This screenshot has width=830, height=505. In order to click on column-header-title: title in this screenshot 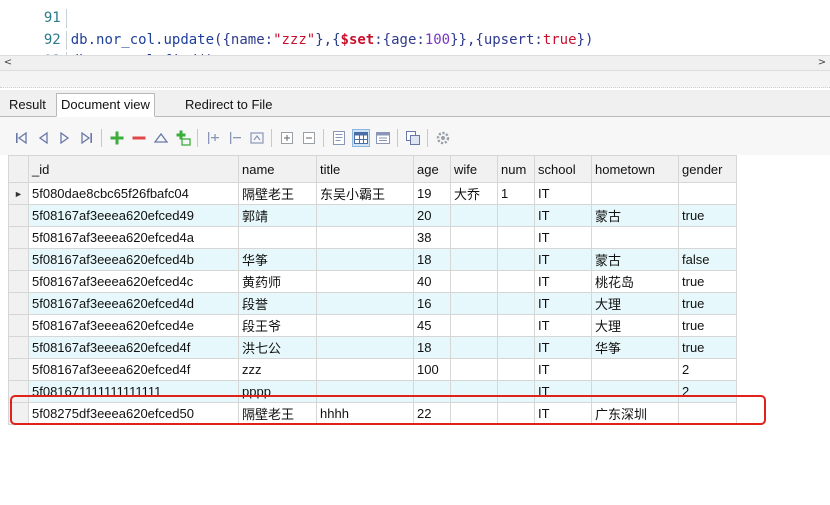, I will do `click(365, 169)`.